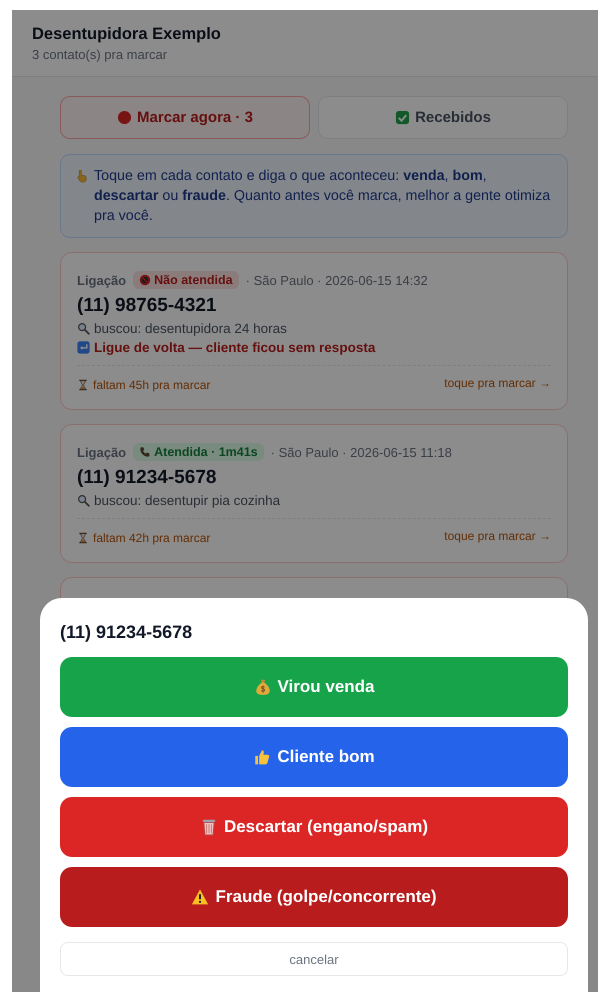 The width and height of the screenshot is (606, 992). Describe the element at coordinates (314, 493) in the screenshot. I see `contact-card: Ligação Atendida · 1m41s · São Paulo · 2026-06-15 11:18 (11) 91234-5678 buscou: desentupir pia cozinha faltam 42h pra marcar toque pra marcar →` at that location.